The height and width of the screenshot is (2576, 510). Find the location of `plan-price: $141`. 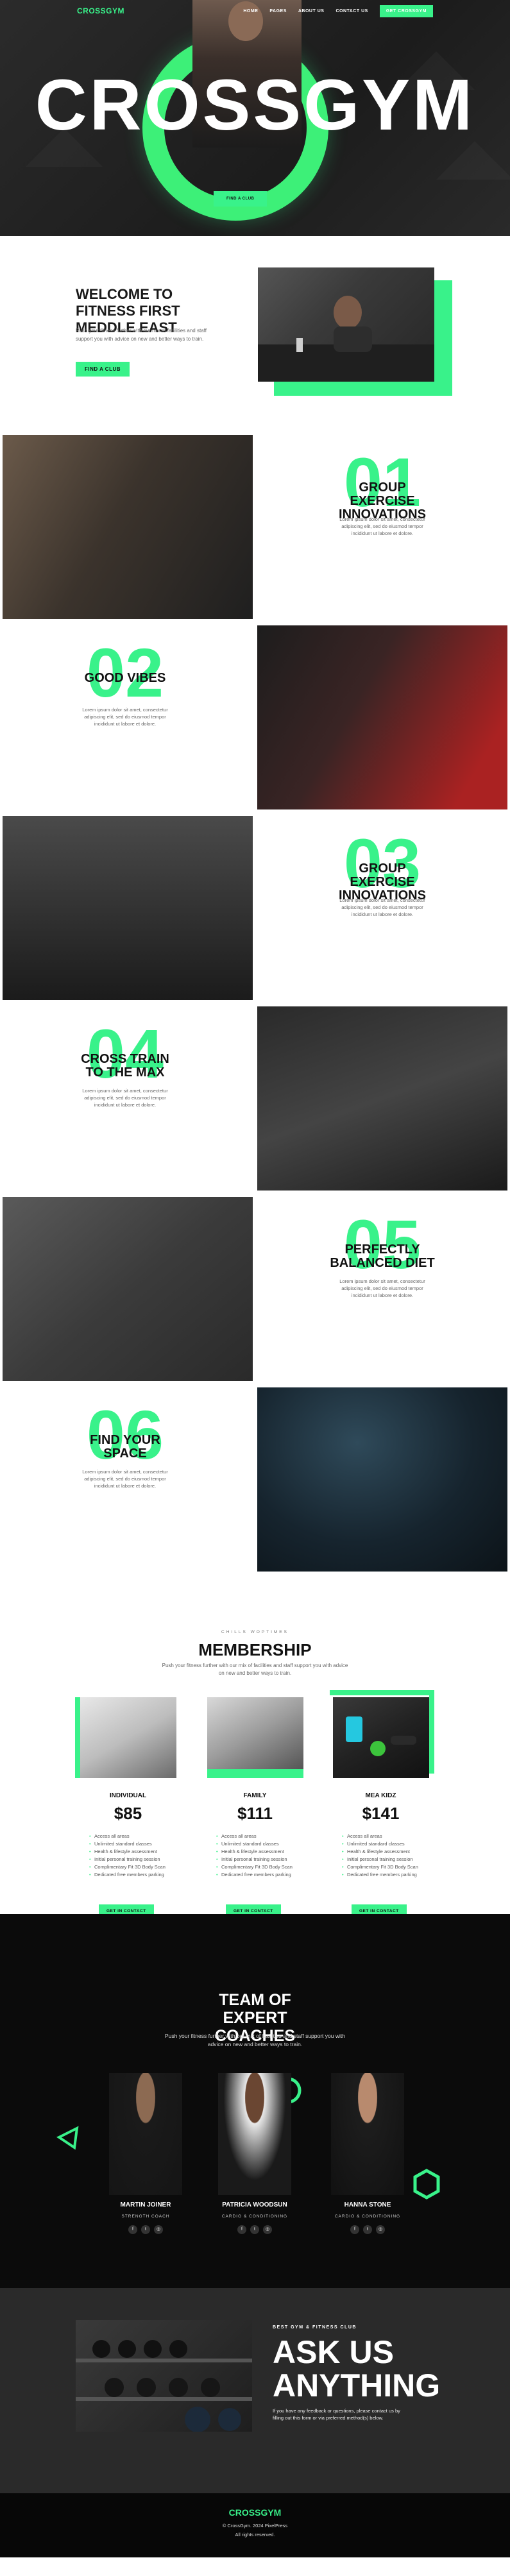

plan-price: $141 is located at coordinates (381, 1813).